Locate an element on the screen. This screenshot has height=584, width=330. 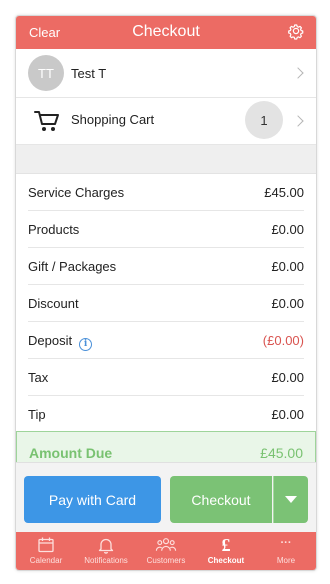
tab-calendar: Calendar is located at coordinates (46, 551).